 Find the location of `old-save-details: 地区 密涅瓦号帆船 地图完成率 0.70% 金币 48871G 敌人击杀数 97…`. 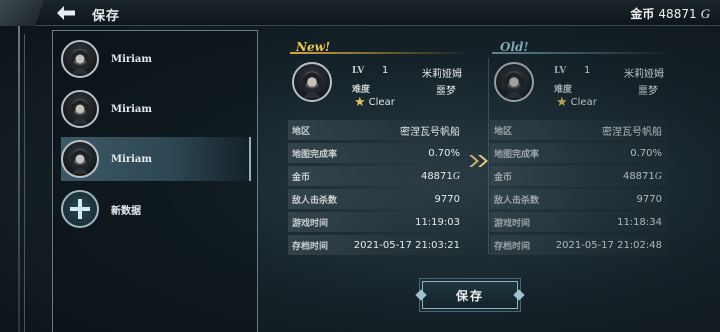

old-save-details: 地区 密涅瓦号帆船 地图完成率 0.70% 金币 48871G 敌人击杀数 97… is located at coordinates (579, 189).